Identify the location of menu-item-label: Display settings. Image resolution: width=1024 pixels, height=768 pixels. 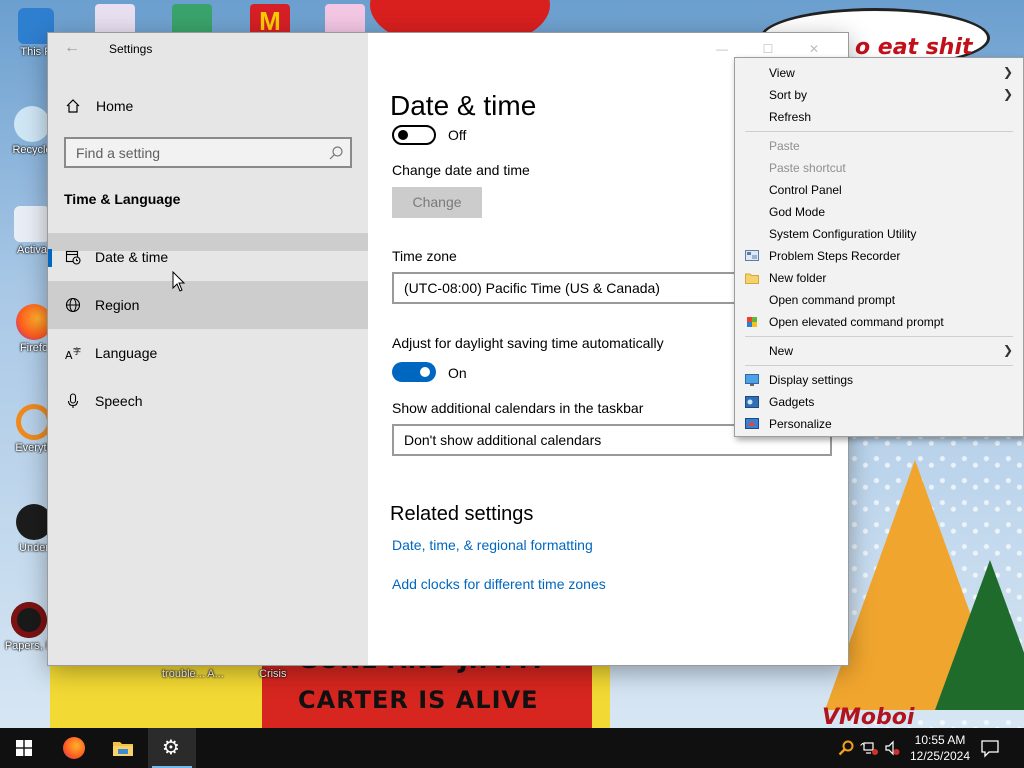
(811, 380).